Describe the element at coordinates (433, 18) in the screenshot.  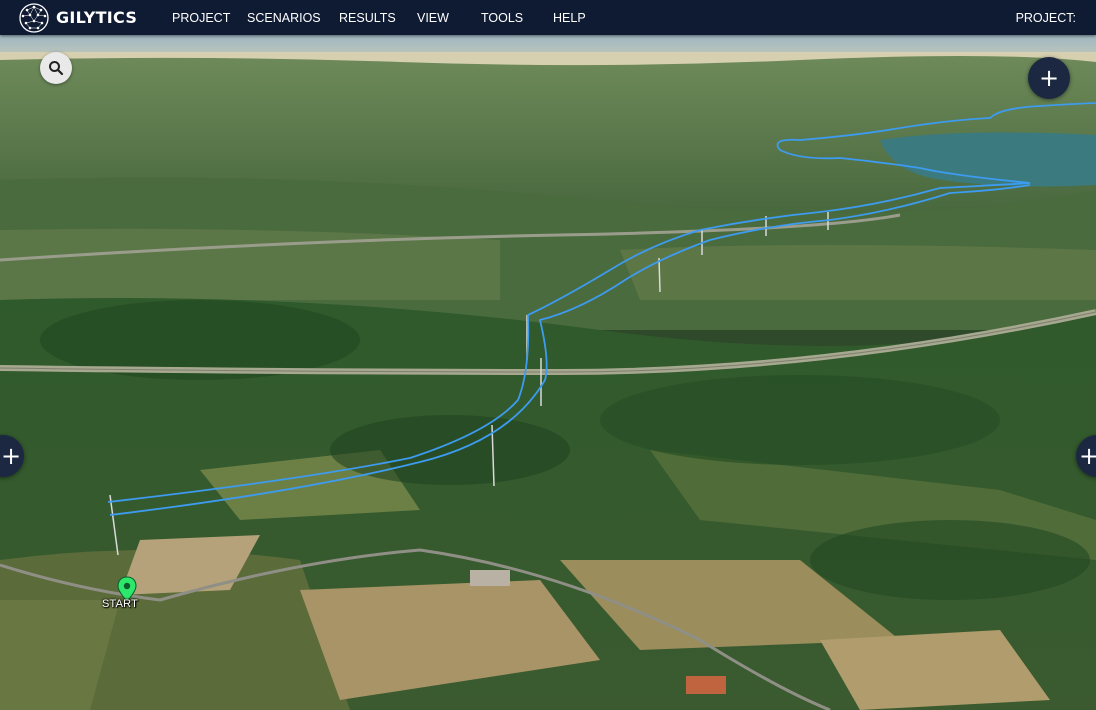
I see `menu-view: VIEW` at that location.